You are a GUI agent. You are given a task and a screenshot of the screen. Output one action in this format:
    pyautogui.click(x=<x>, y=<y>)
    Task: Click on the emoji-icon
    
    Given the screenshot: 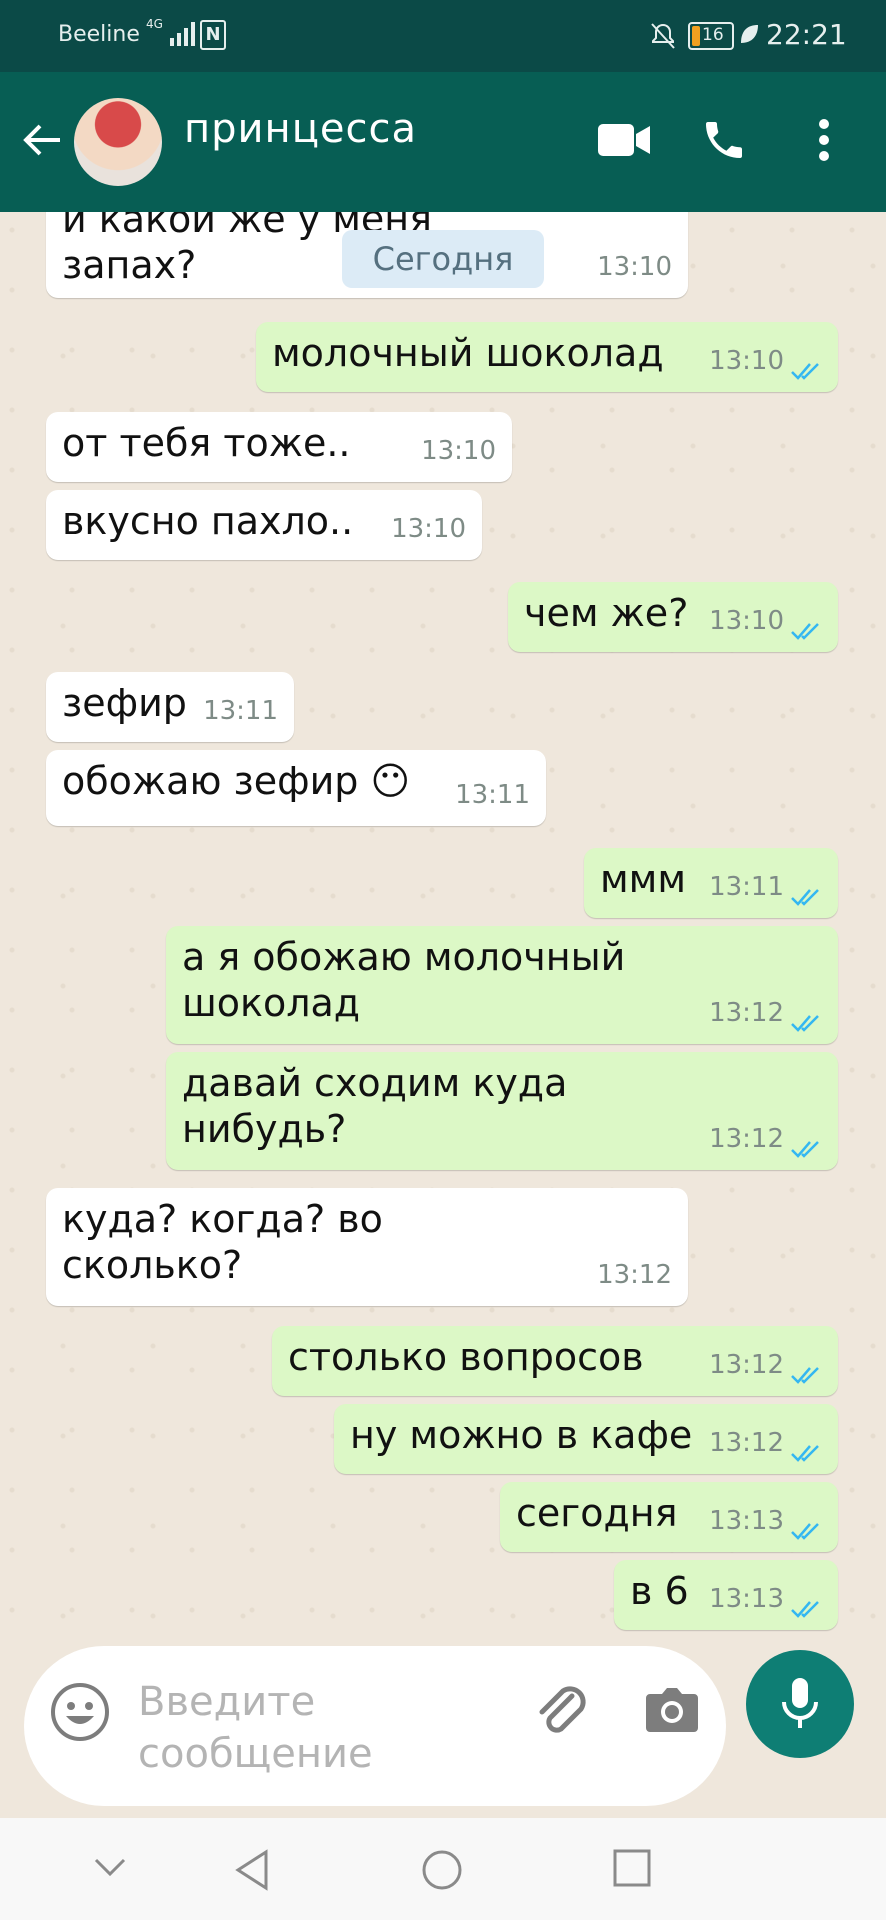 What is the action you would take?
    pyautogui.click(x=80, y=1712)
    